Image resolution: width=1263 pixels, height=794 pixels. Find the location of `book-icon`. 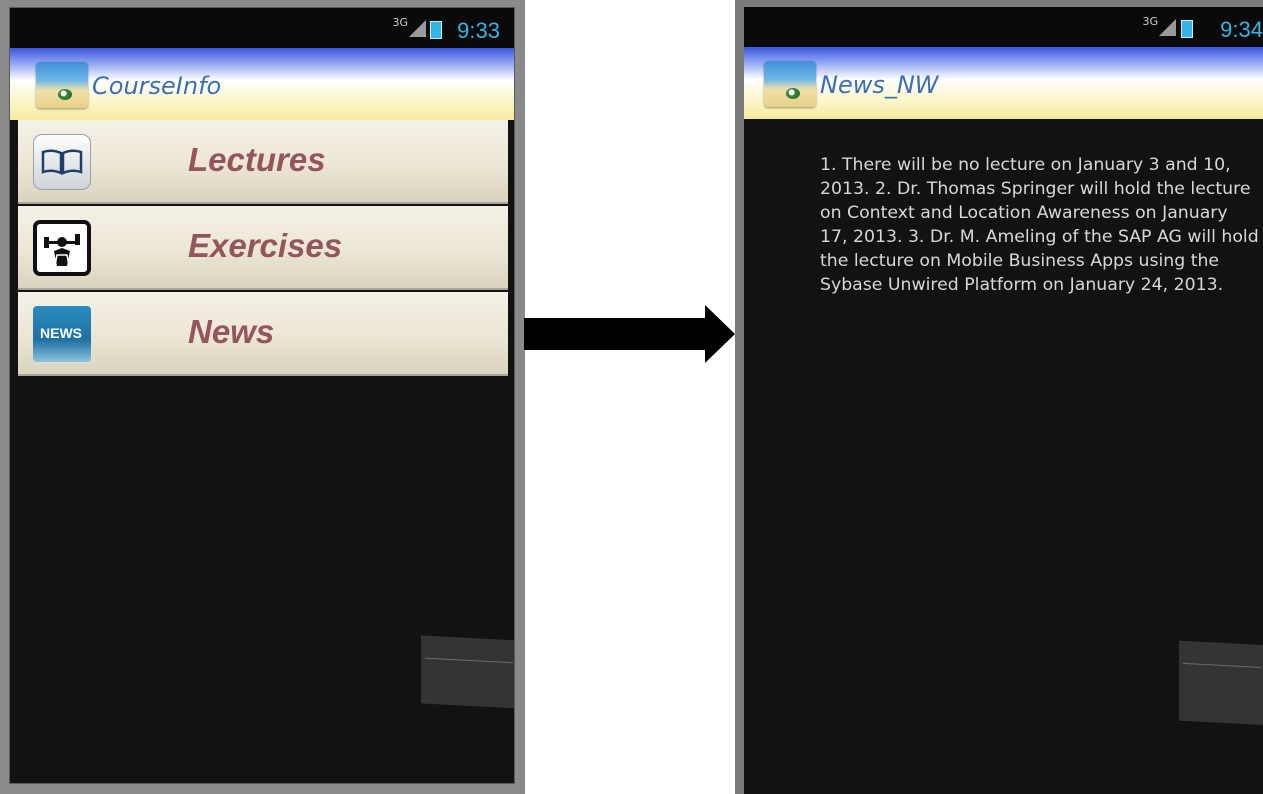

book-icon is located at coordinates (62, 162).